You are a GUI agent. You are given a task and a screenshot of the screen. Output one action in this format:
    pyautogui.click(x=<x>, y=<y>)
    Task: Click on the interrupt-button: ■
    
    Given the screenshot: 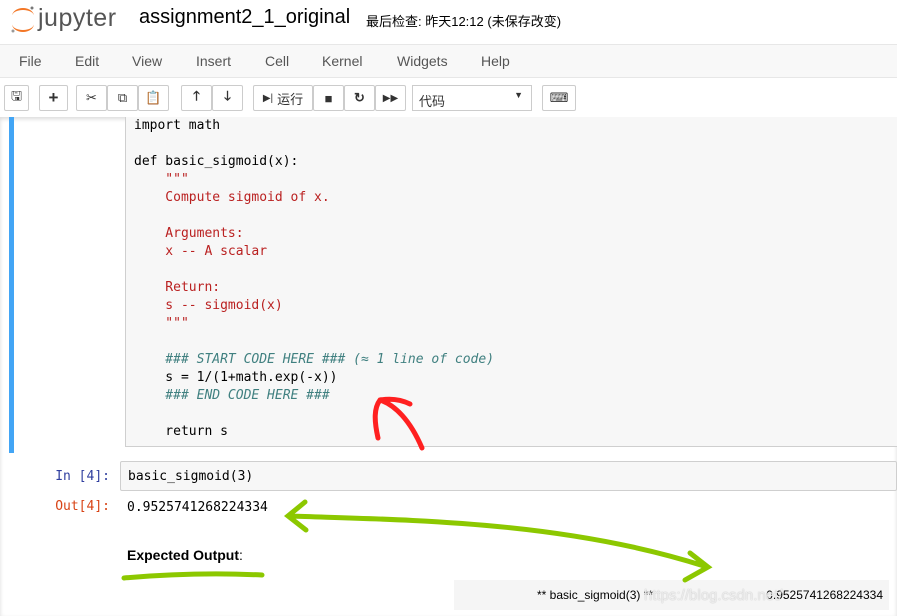 What is the action you would take?
    pyautogui.click(x=328, y=98)
    